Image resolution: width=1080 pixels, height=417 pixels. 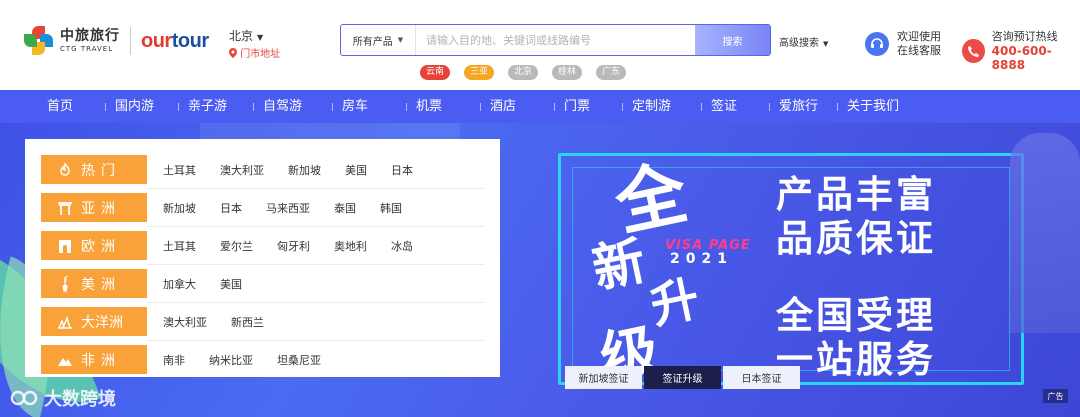 What do you see at coordinates (293, 246) in the screenshot?
I see `country-link: 匈牙利` at bounding box center [293, 246].